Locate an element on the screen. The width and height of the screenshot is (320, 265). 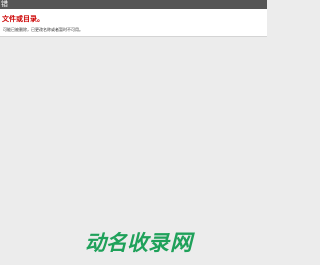
watermark-brand-cjk: 动名收录 is located at coordinates (127, 243).